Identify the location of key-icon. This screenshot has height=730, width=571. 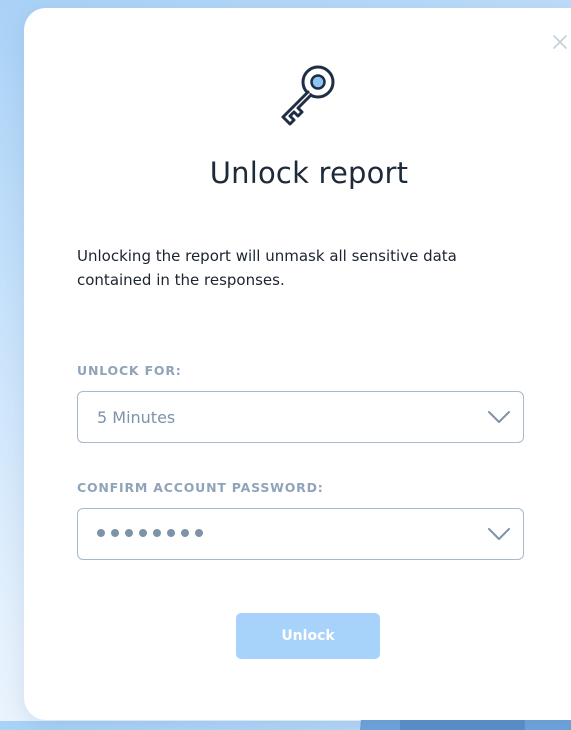
(308, 95).